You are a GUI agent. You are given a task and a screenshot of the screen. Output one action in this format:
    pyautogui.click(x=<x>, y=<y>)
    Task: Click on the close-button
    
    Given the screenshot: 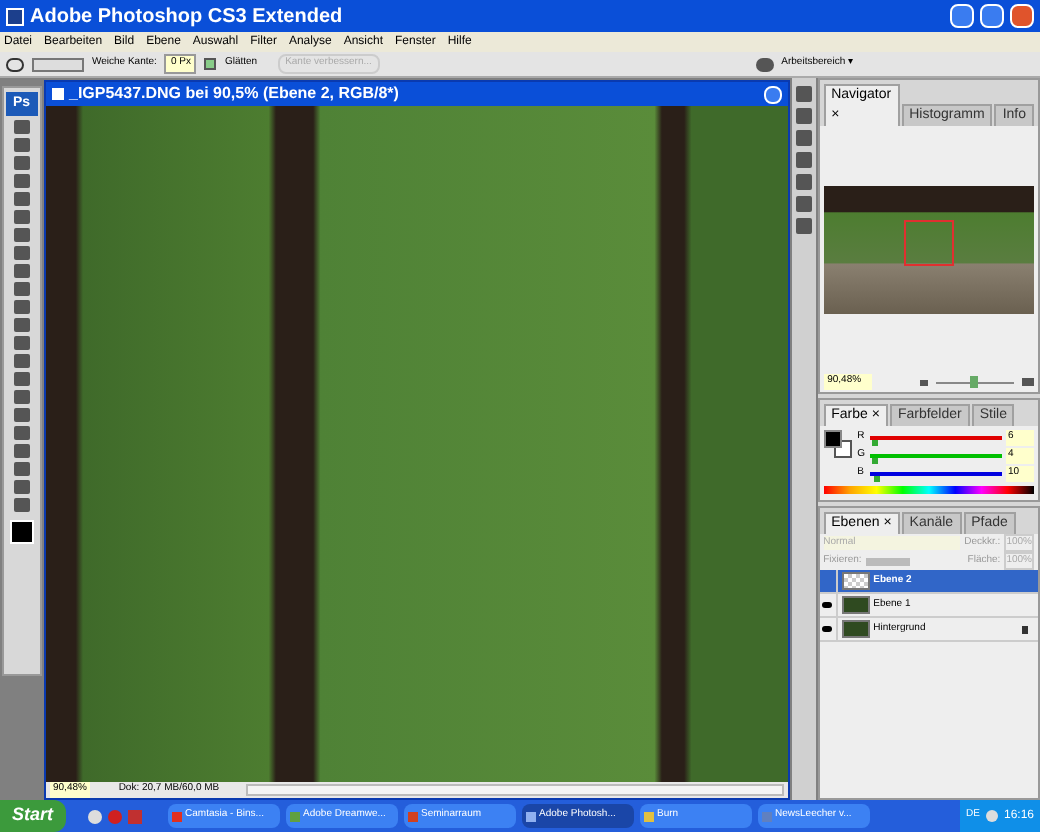 What is the action you would take?
    pyautogui.click(x=1022, y=16)
    